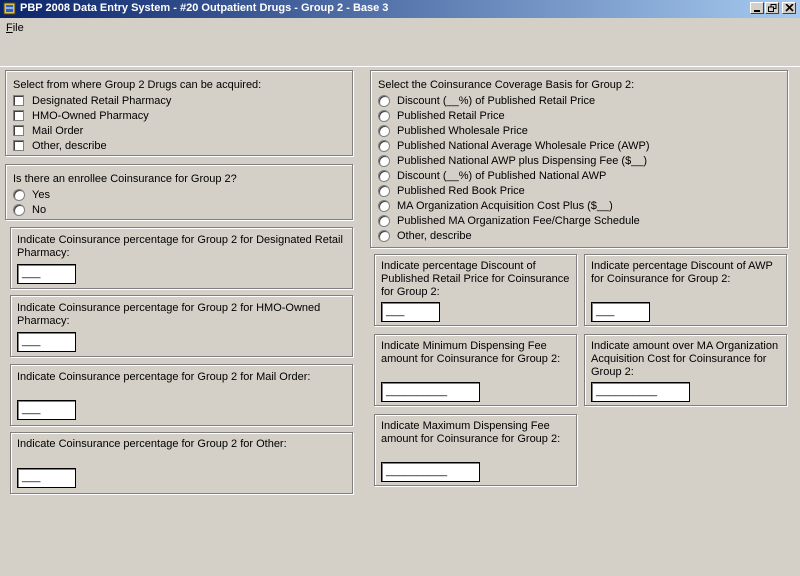  Describe the element at coordinates (46, 410) in the screenshot. I see `pct-mail-input: ___` at that location.